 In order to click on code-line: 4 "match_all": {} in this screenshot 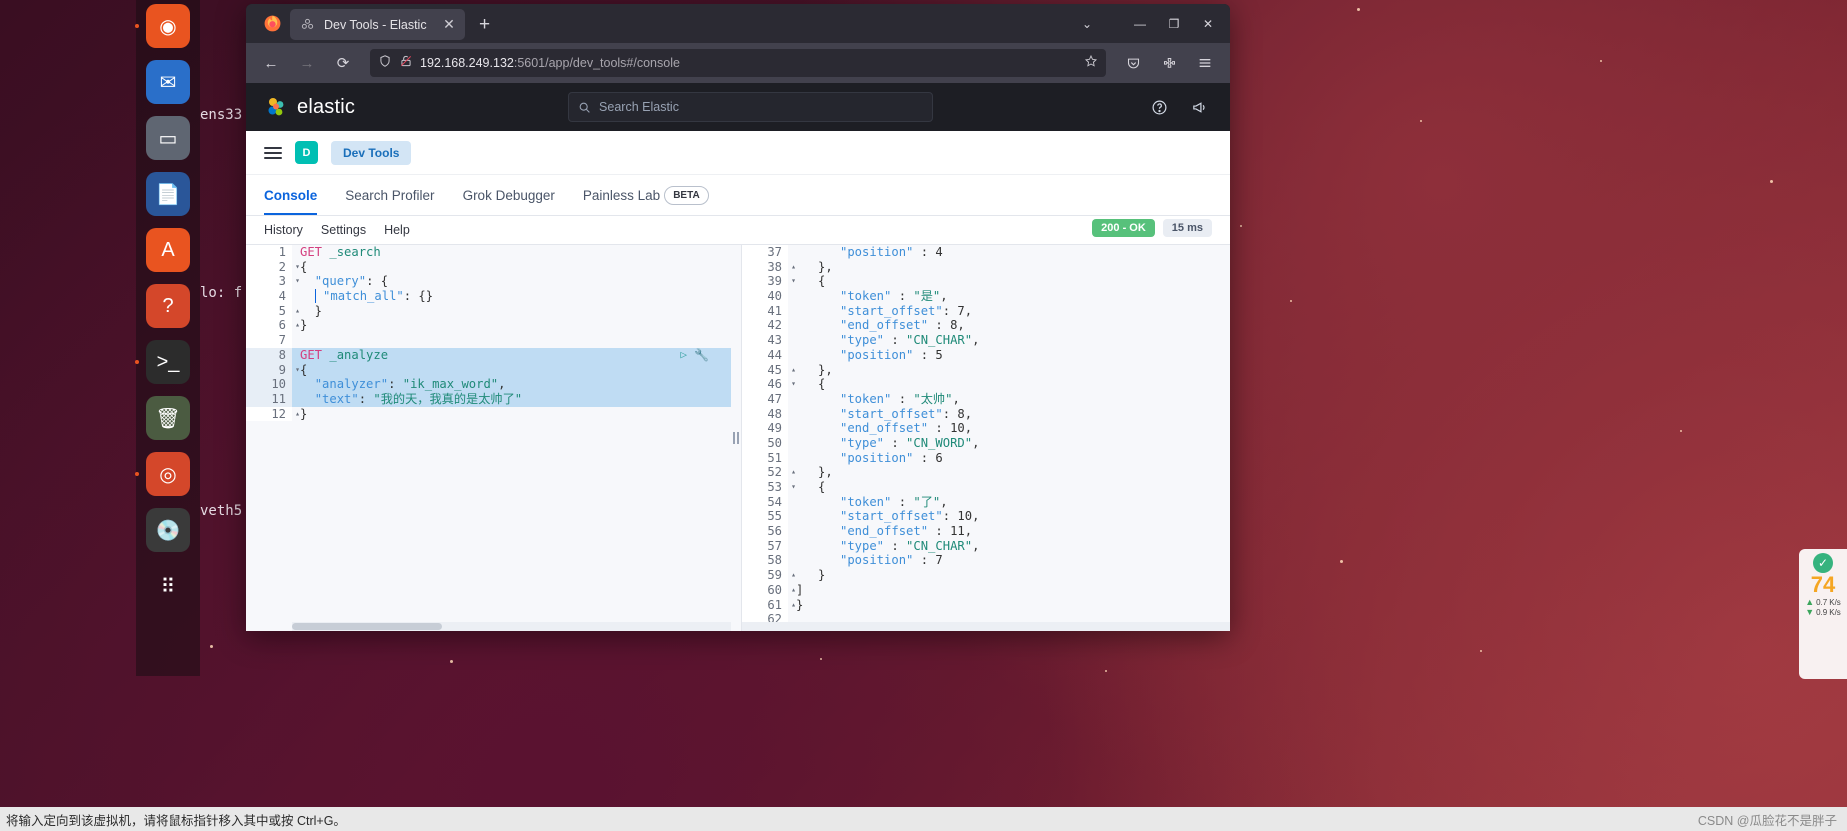, I will do `click(488, 296)`.